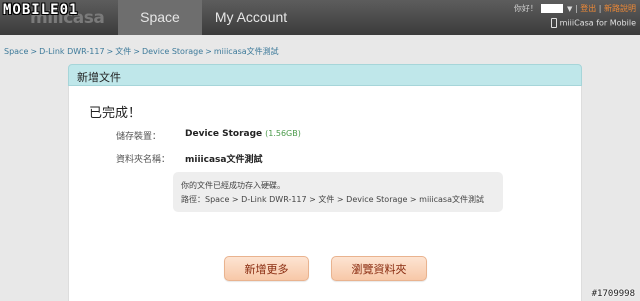 The image size is (640, 301). I want to click on path-label: 路徑：, so click(193, 199).